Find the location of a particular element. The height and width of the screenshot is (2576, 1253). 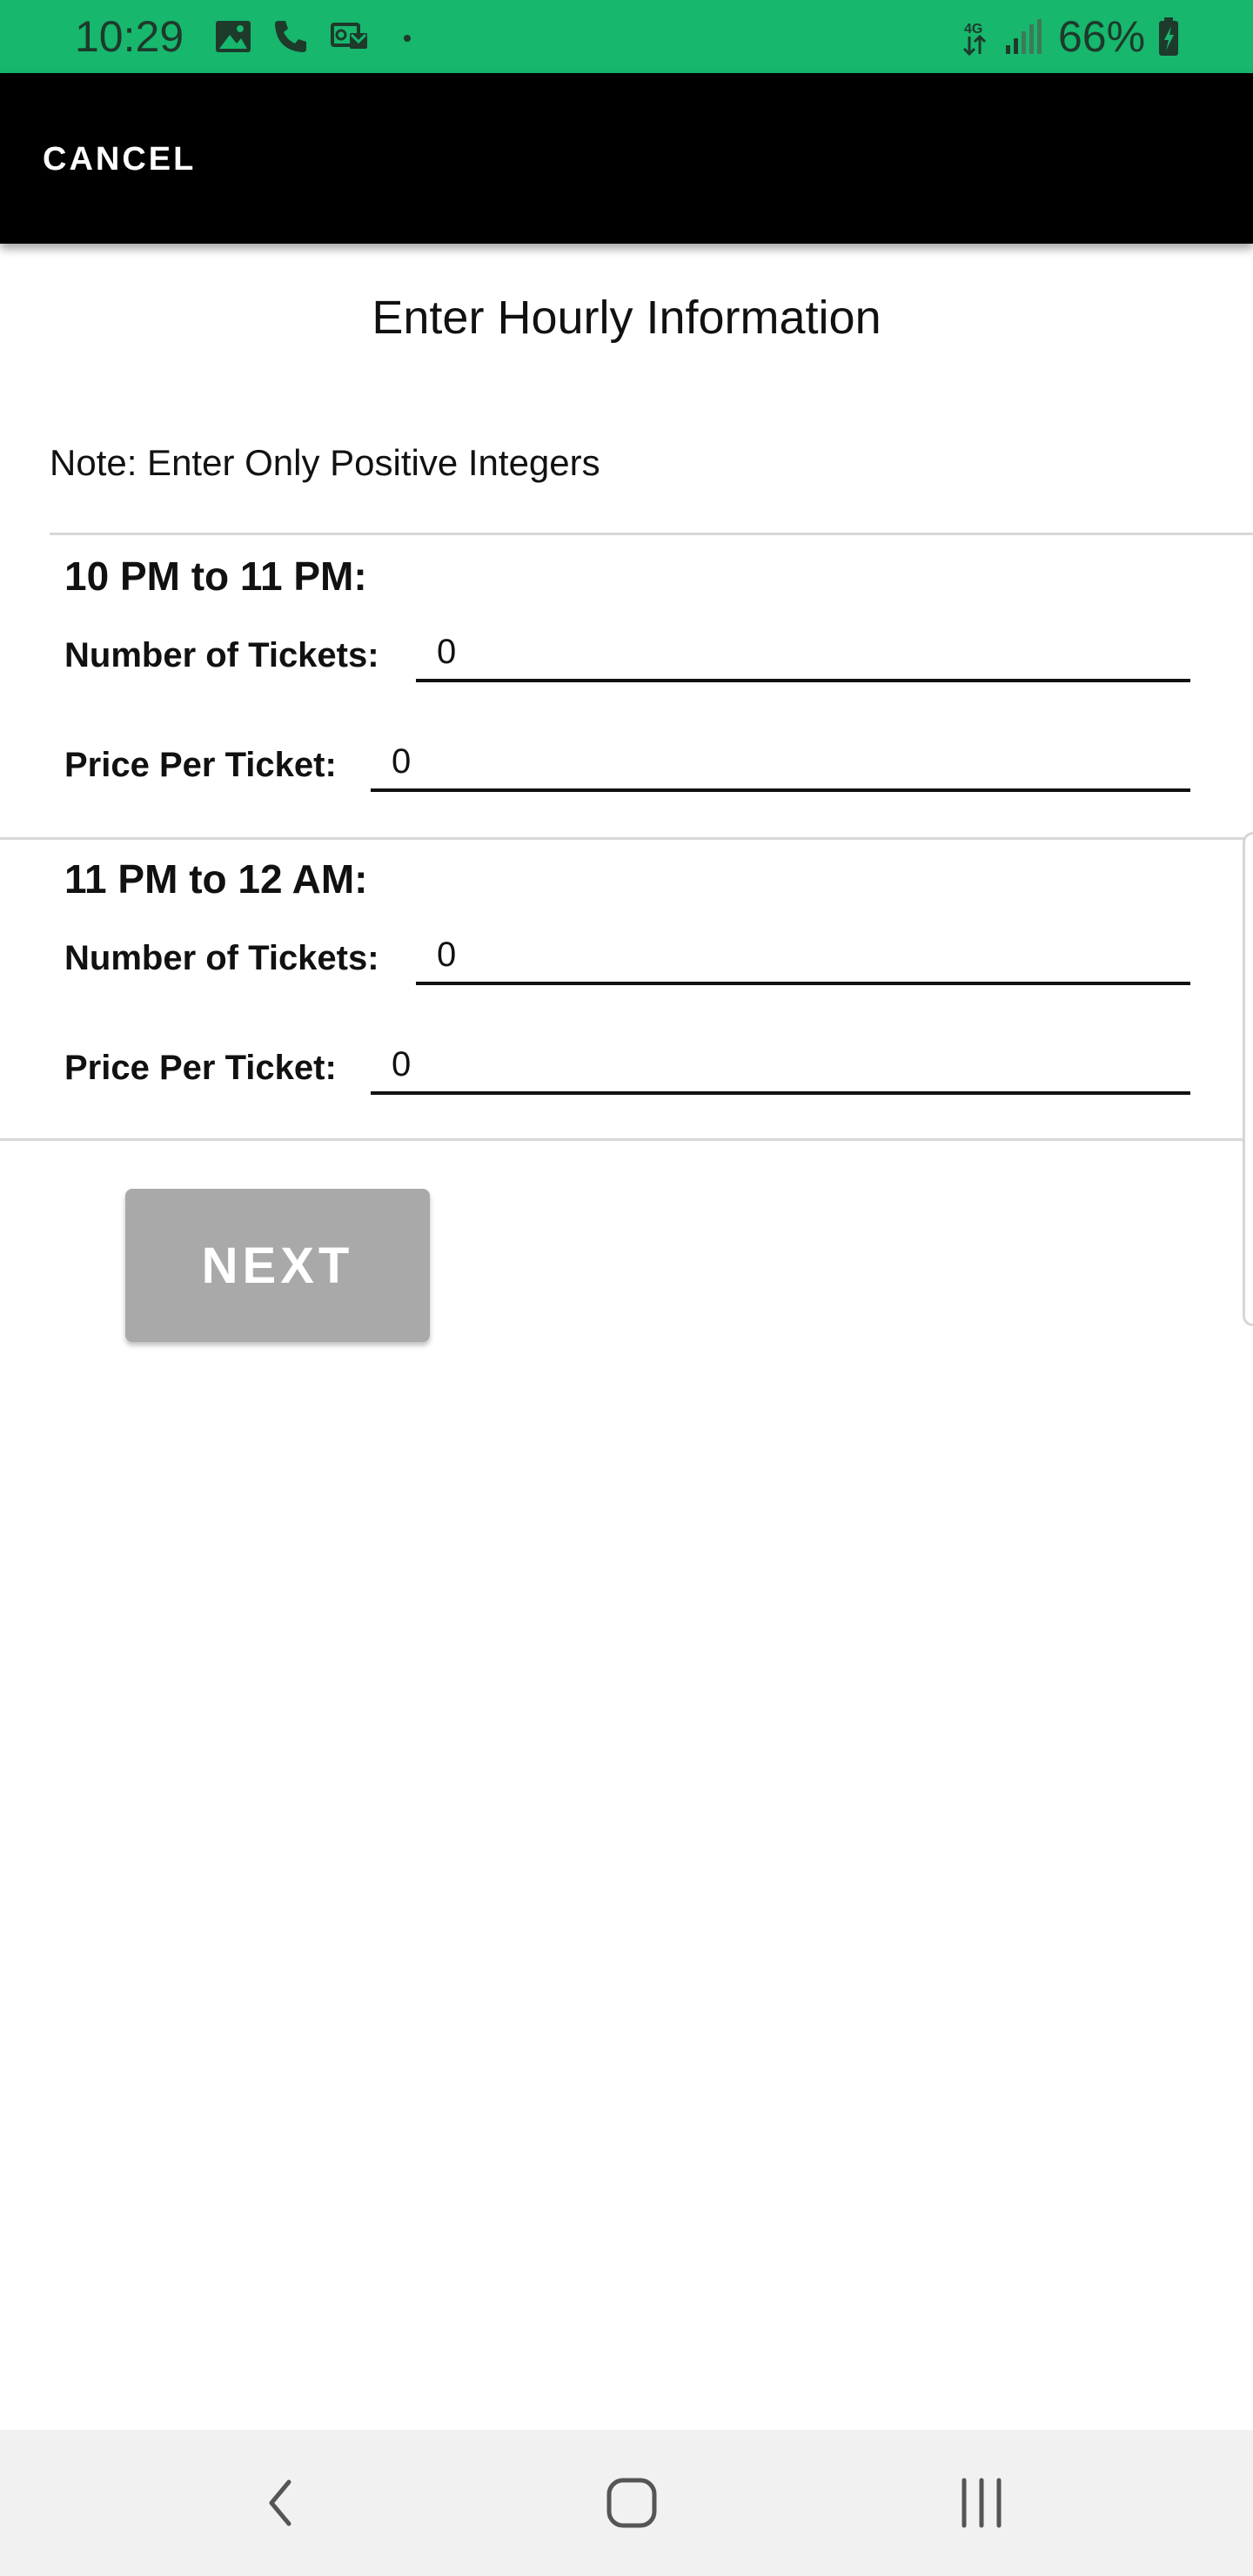

voicemail-icon is located at coordinates (349, 36).